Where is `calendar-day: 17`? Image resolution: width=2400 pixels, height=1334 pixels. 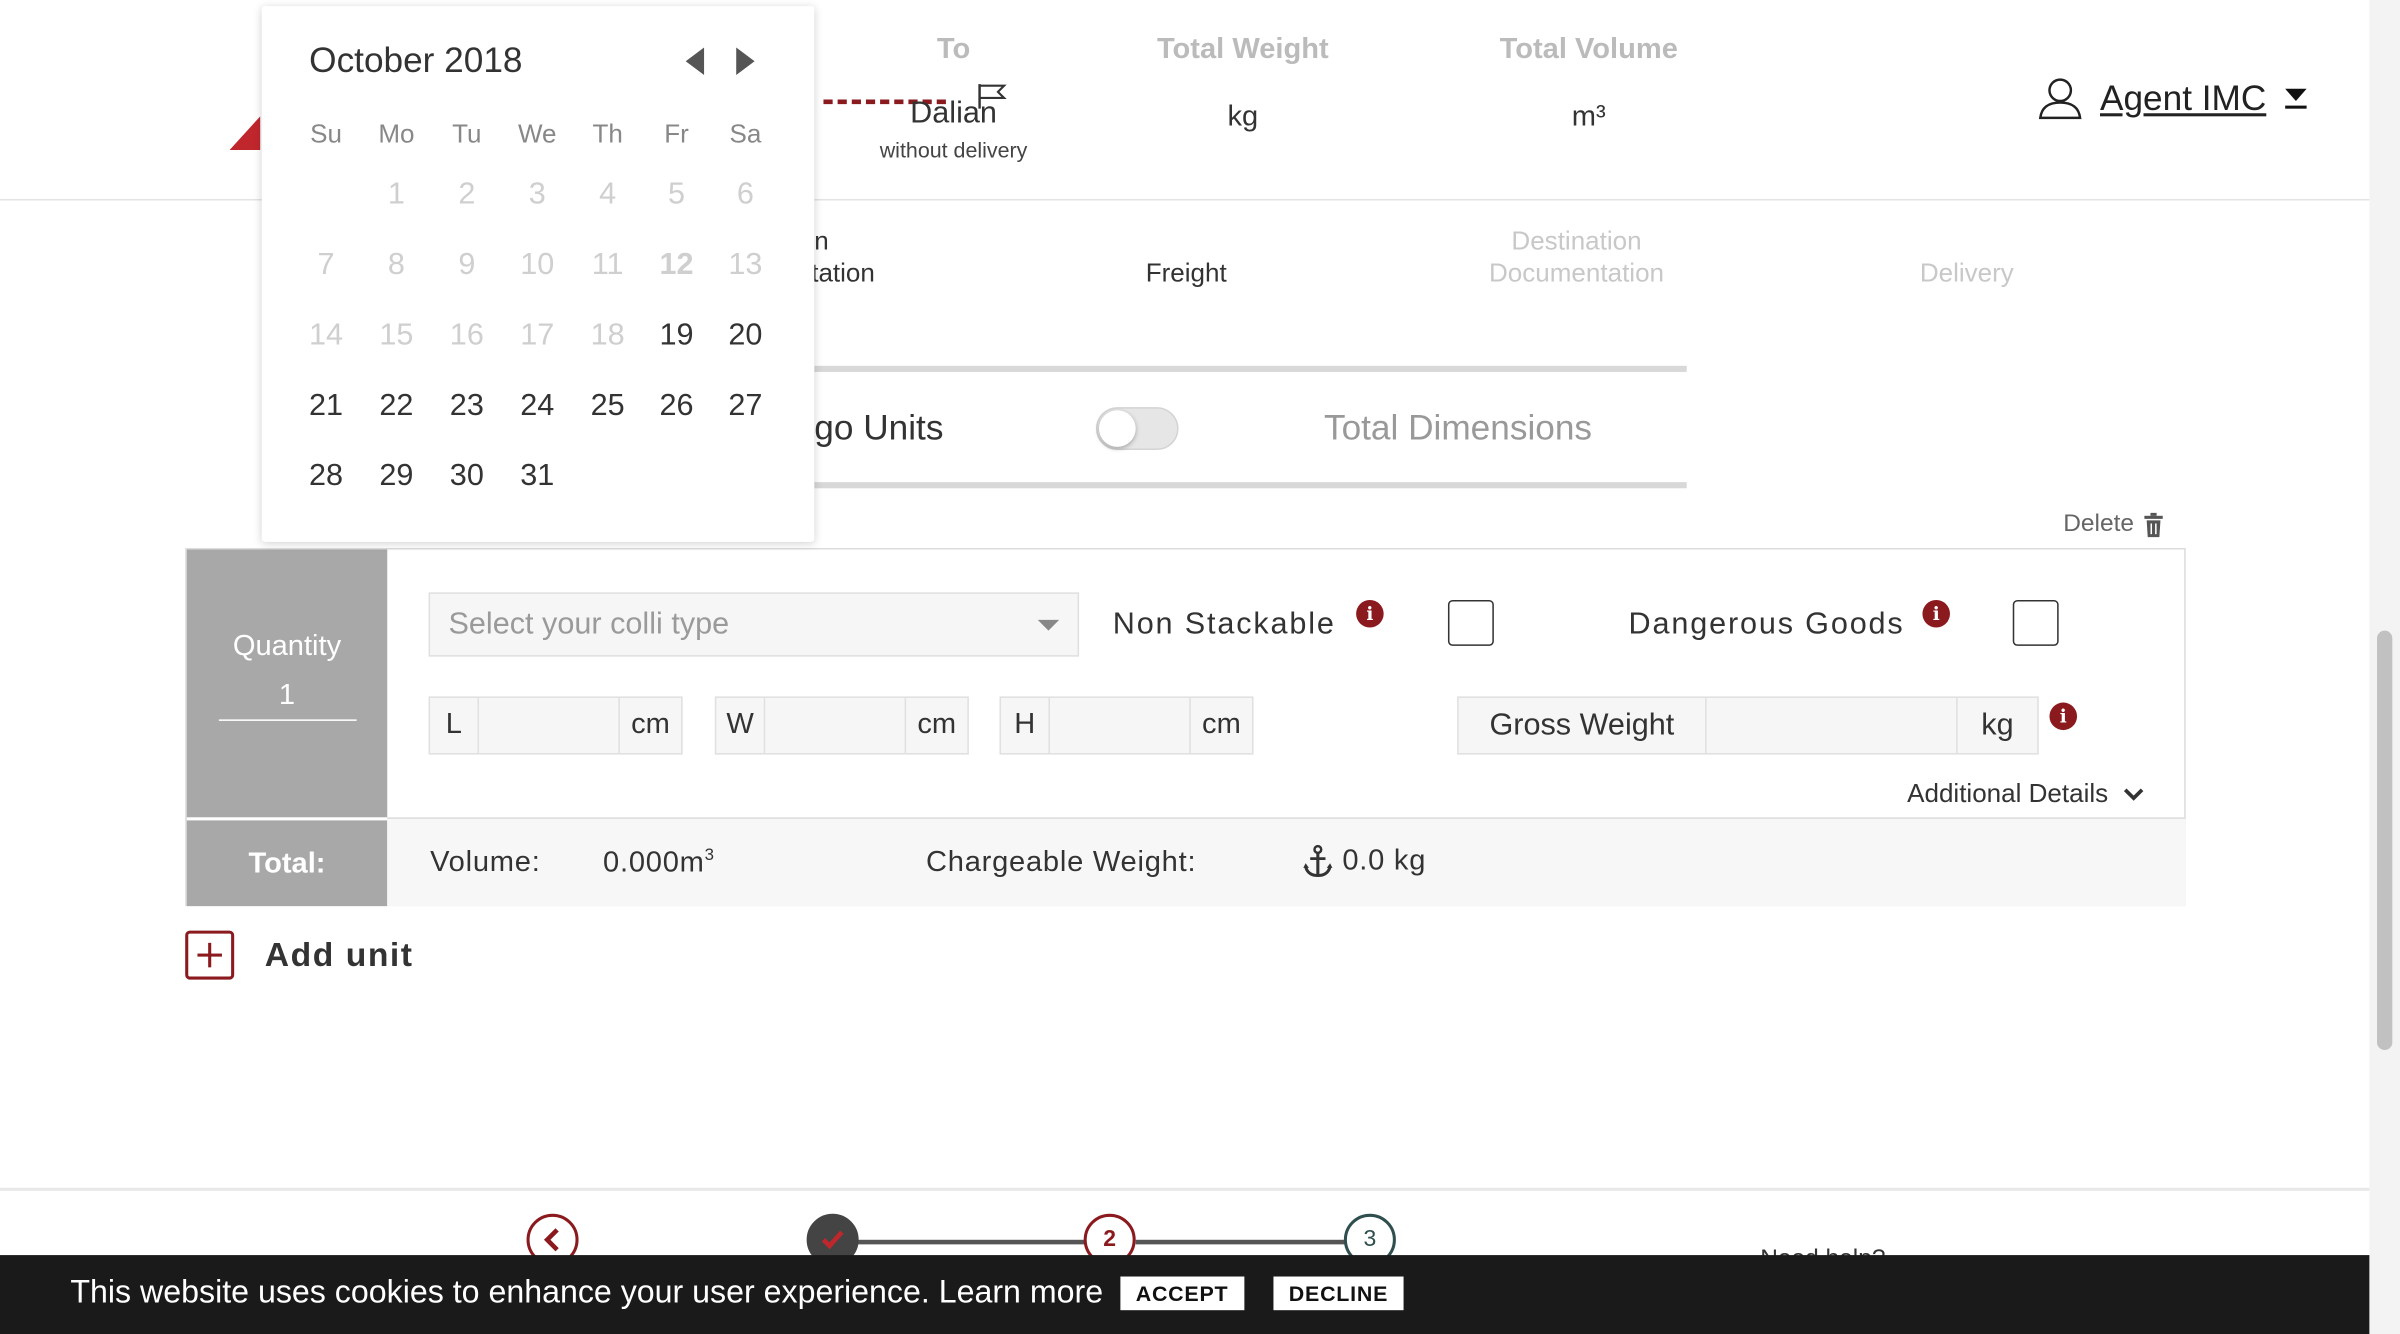 calendar-day: 17 is located at coordinates (537, 335).